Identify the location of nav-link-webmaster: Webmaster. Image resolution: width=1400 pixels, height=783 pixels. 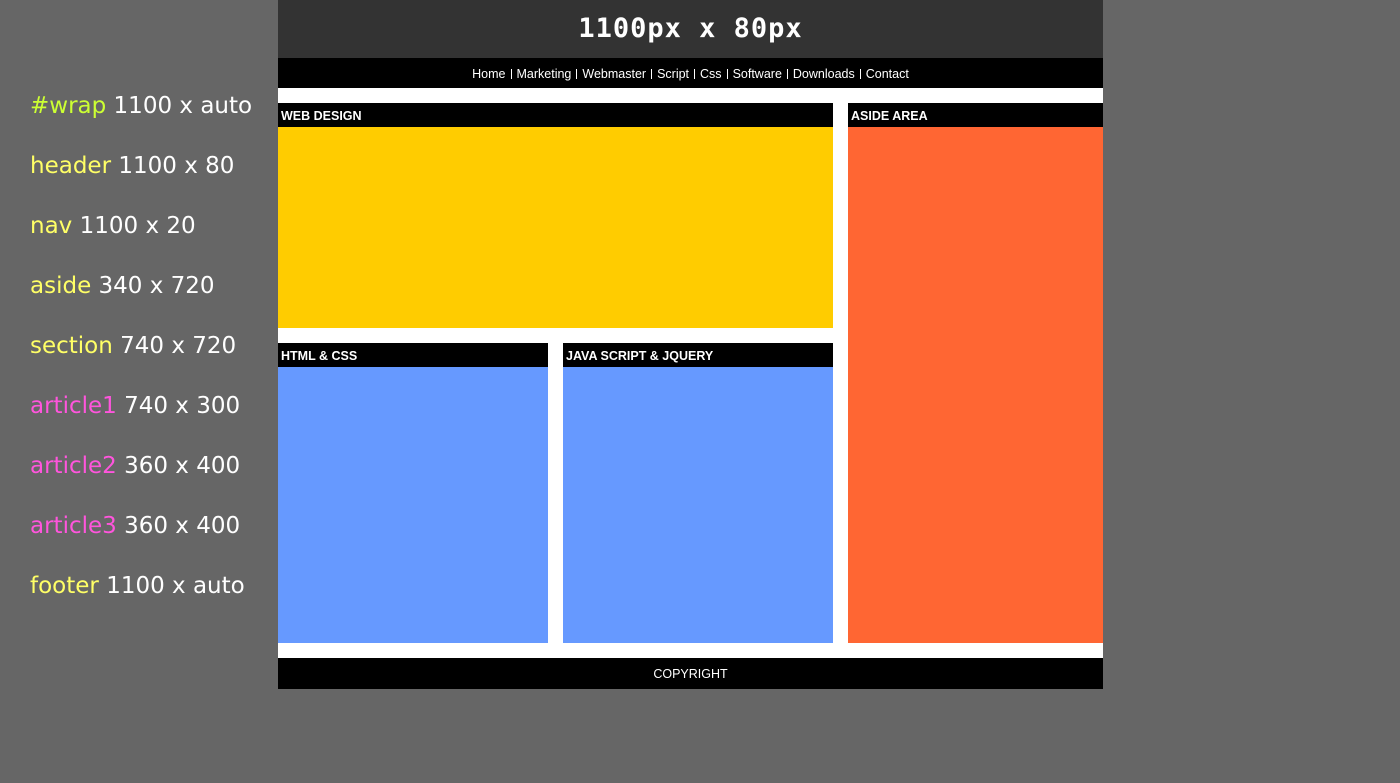
(614, 74).